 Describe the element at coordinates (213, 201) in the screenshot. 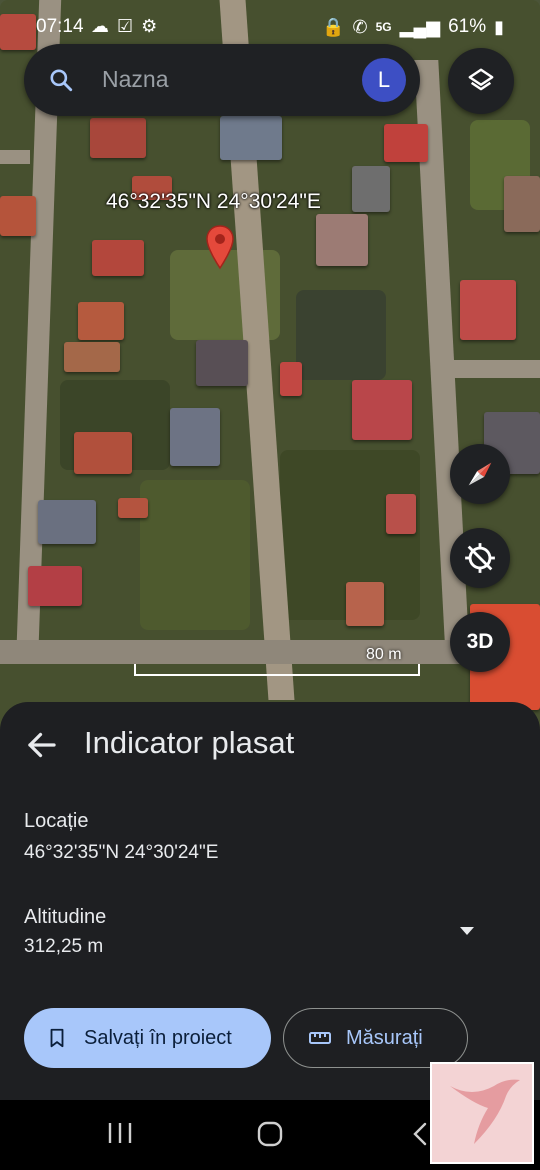

I see `marker-coordinates-label: 46°32'35"N 24°30'24"E` at that location.